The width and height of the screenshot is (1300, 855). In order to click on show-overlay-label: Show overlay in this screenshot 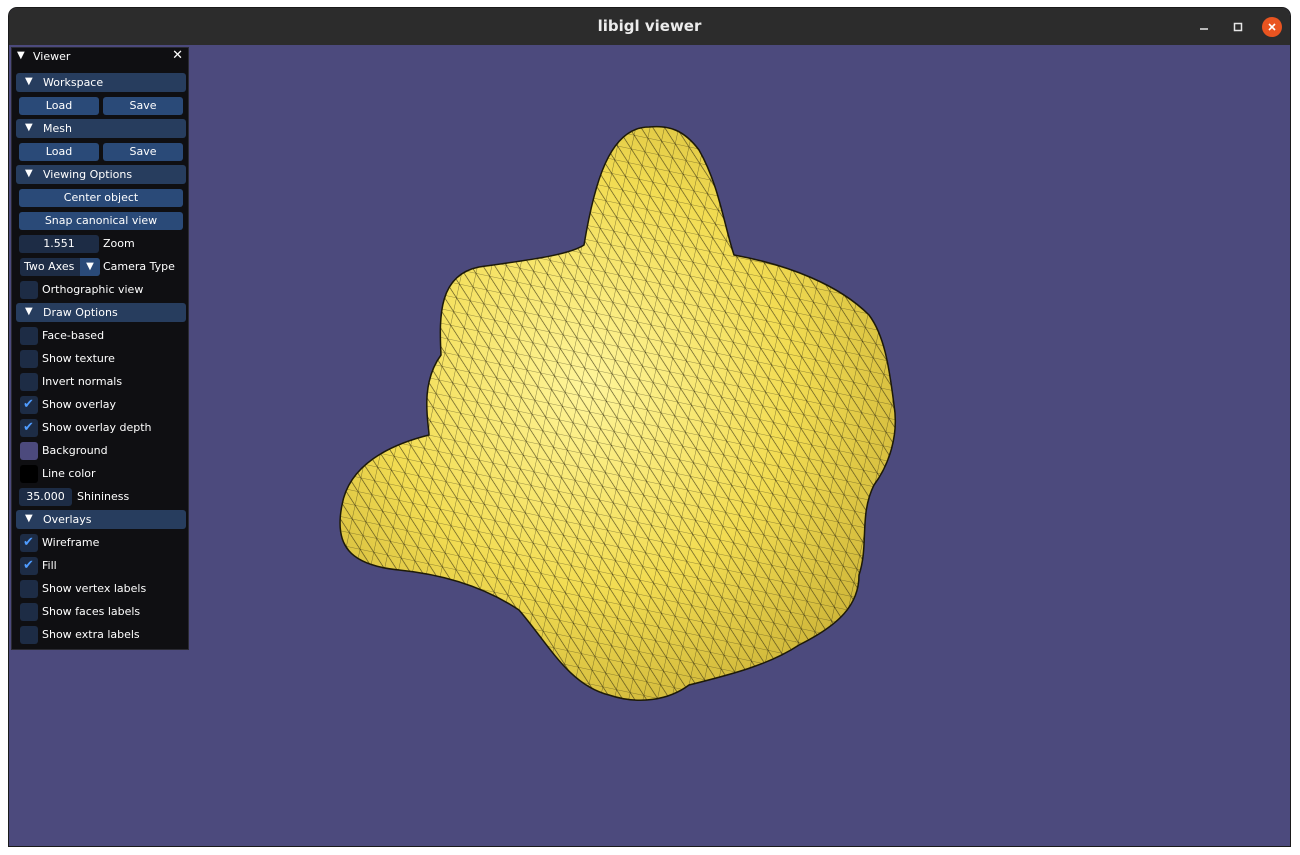, I will do `click(79, 404)`.